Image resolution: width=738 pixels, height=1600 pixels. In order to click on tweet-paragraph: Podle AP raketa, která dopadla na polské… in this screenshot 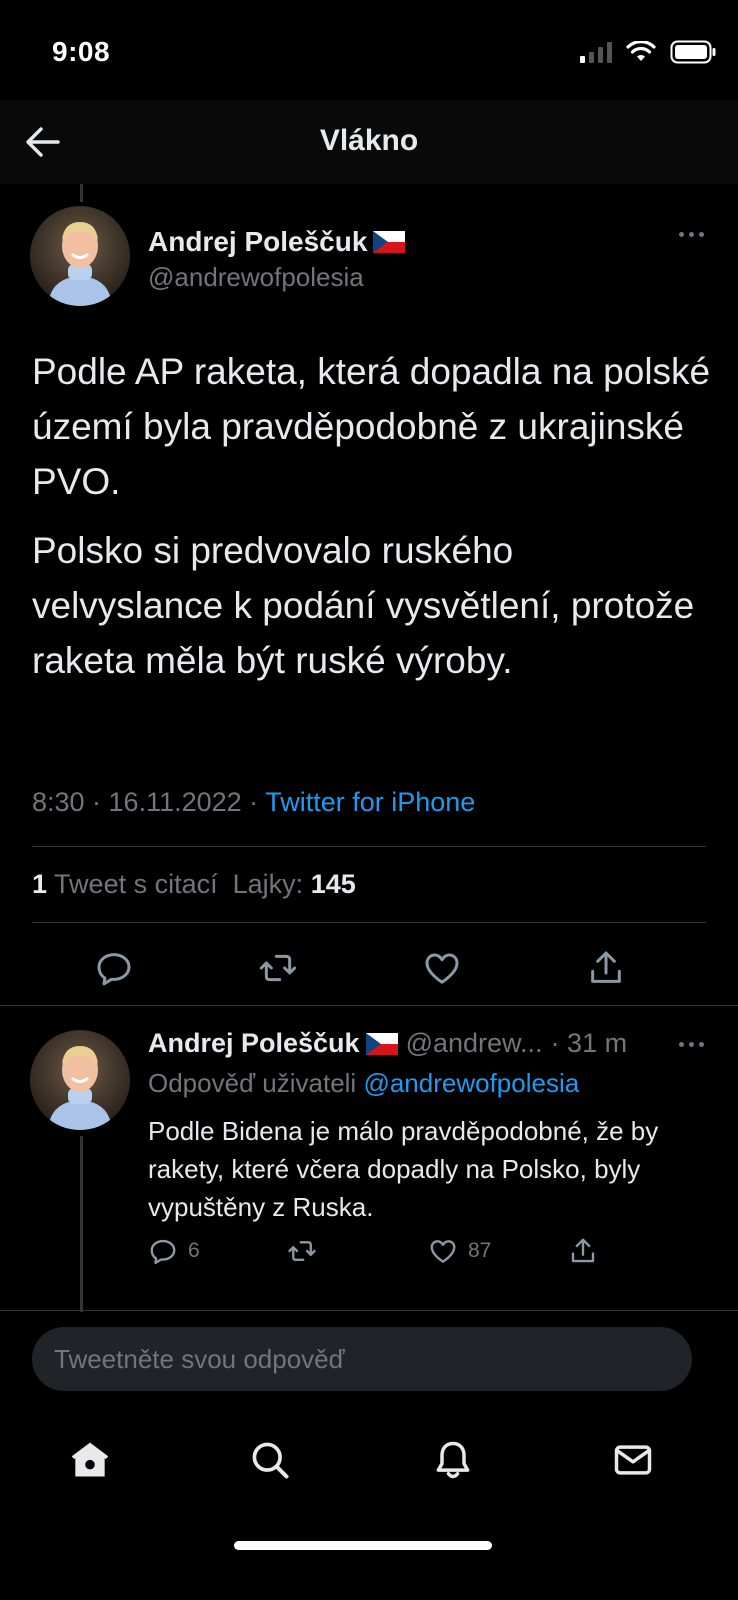, I will do `click(371, 426)`.